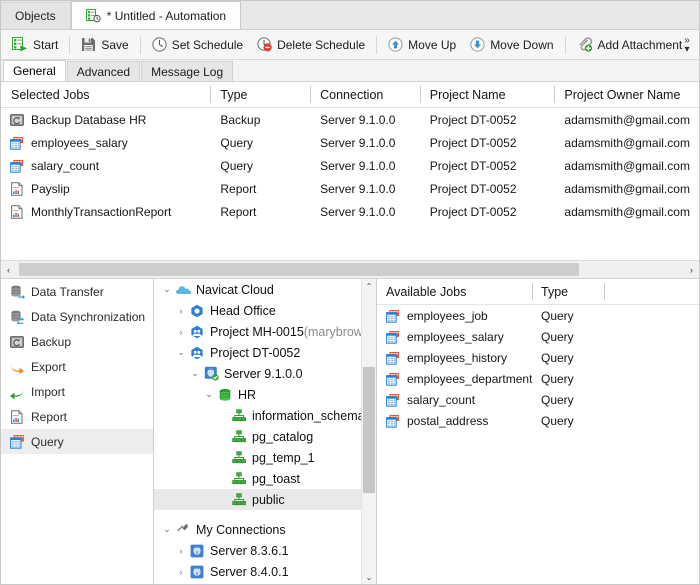  I want to click on column-header-project-name: Project Name, so click(487, 94).